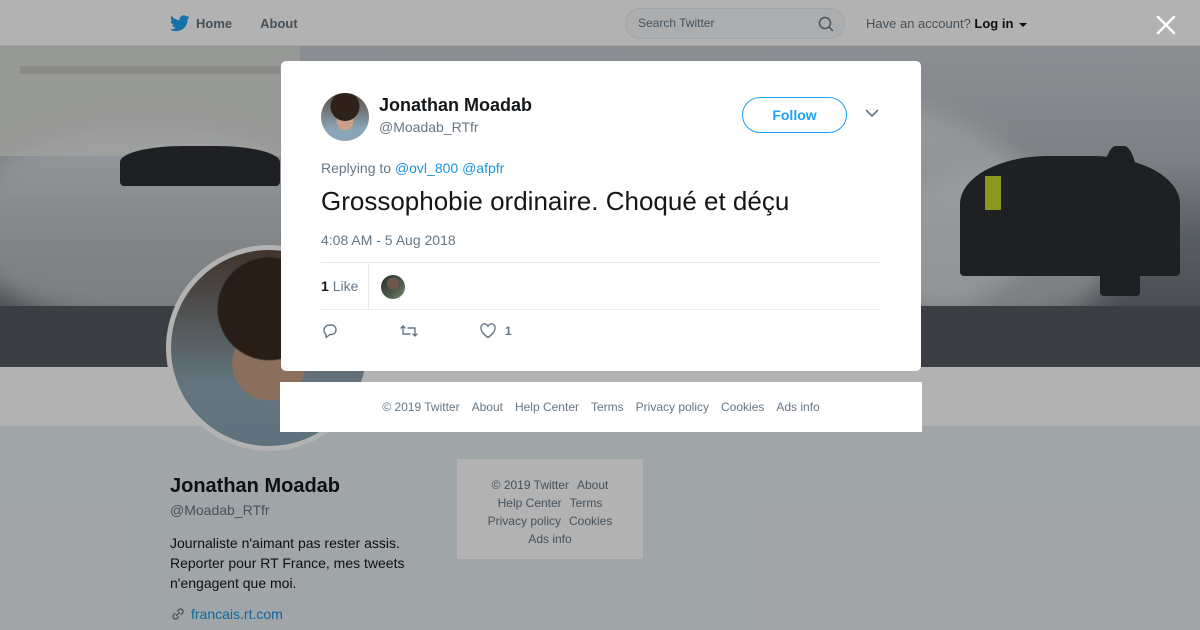 This screenshot has width=1200, height=630. What do you see at coordinates (429, 127) in the screenshot?
I see `tweet-author-handle: @Moadab_RTfr` at bounding box center [429, 127].